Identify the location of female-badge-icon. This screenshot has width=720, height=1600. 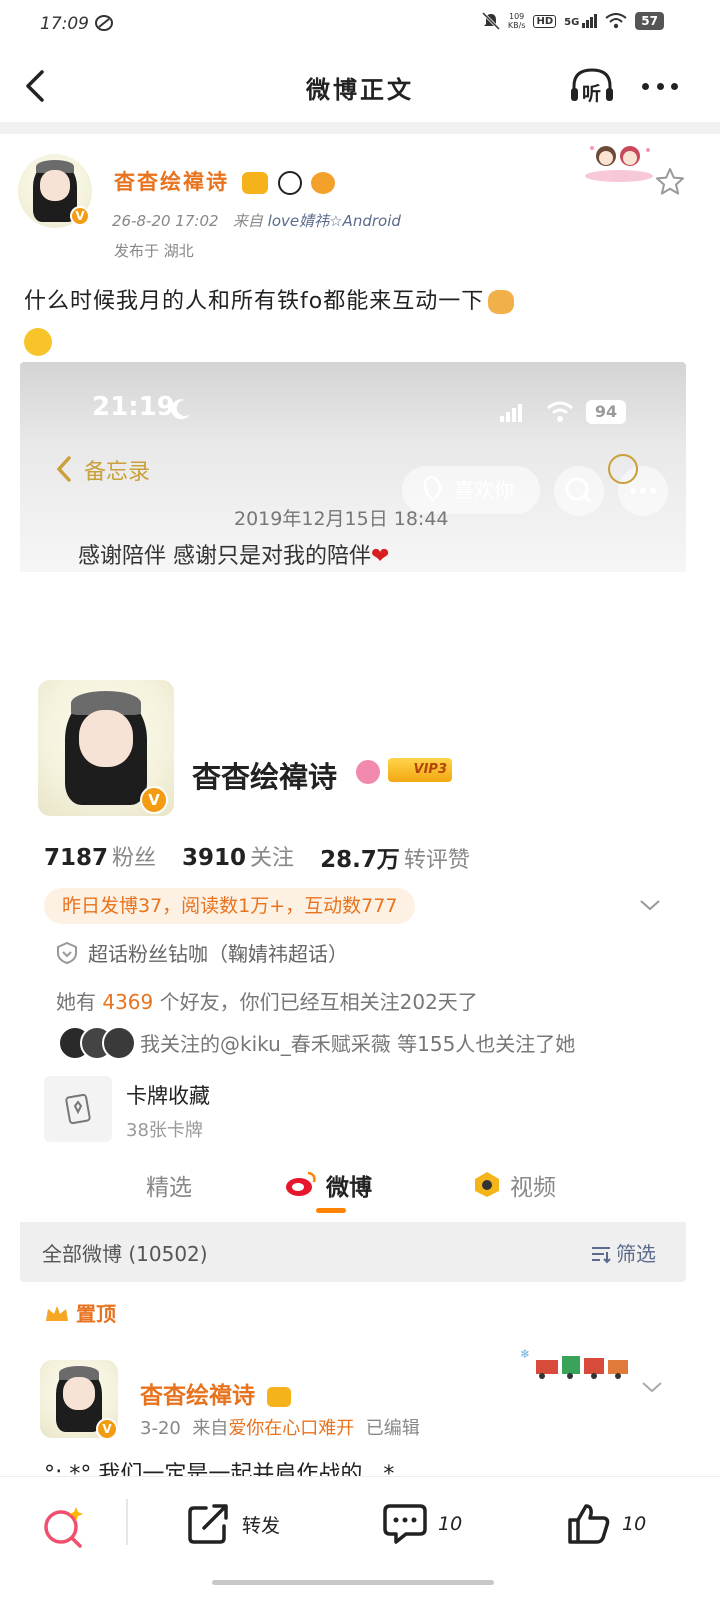
(368, 772).